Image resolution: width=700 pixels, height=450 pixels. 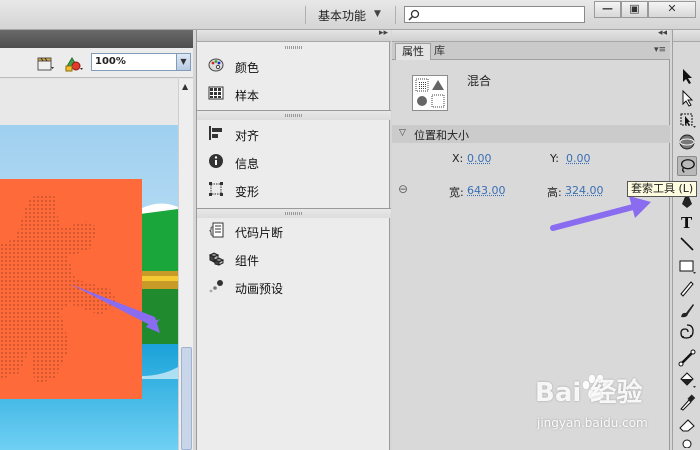 I want to click on zoom-select: 100% ▼, so click(x=141, y=62).